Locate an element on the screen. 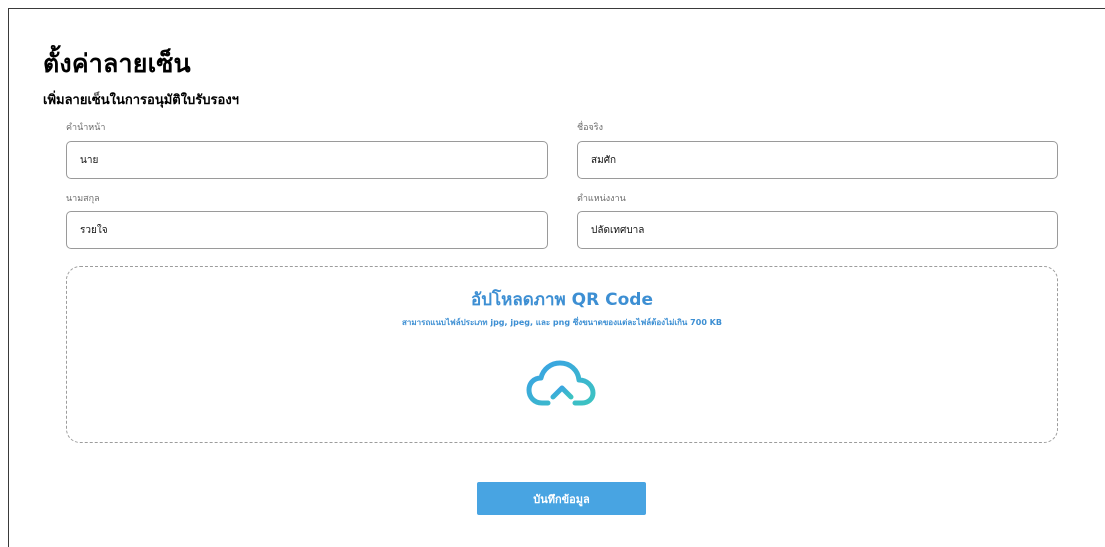 This screenshot has width=1105, height=547. save-button: บันทึกข้อมูล is located at coordinates (561, 498).